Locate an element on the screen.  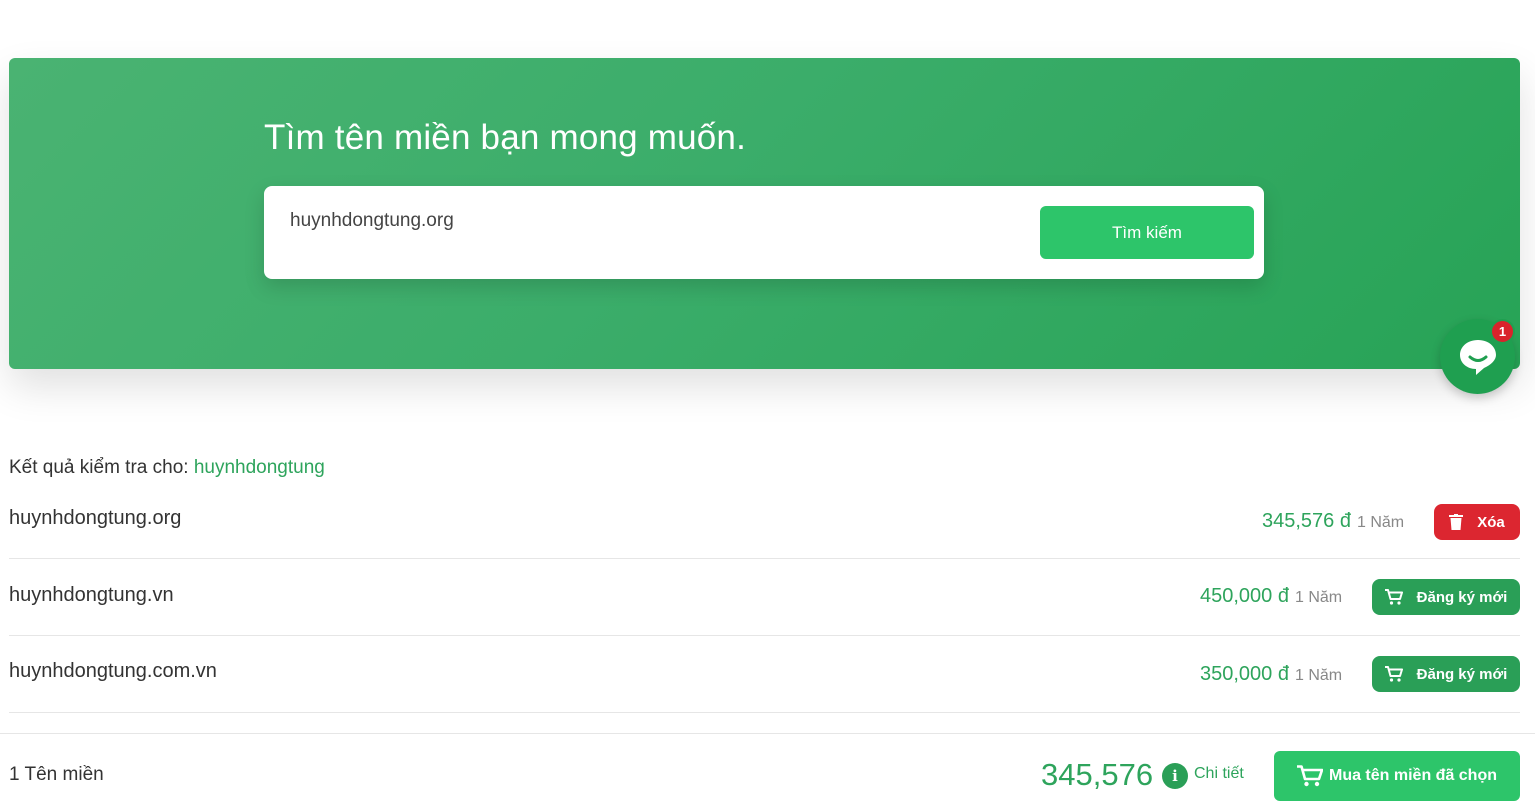
domain-name: huynhdongtung.org is located at coordinates (95, 518).